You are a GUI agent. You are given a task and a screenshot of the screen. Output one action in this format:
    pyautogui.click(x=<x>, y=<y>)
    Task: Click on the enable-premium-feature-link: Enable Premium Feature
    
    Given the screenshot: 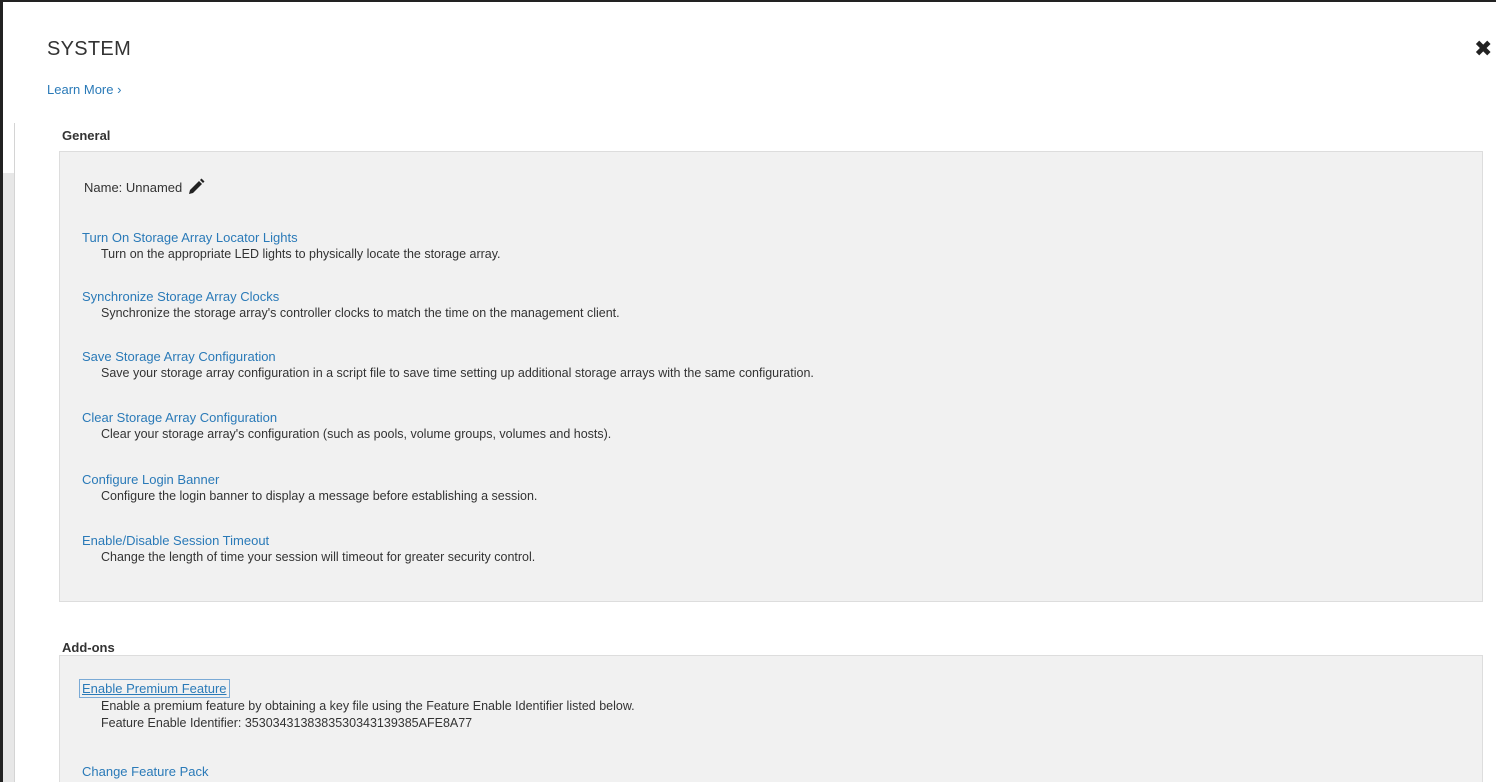 What is the action you would take?
    pyautogui.click(x=154, y=688)
    